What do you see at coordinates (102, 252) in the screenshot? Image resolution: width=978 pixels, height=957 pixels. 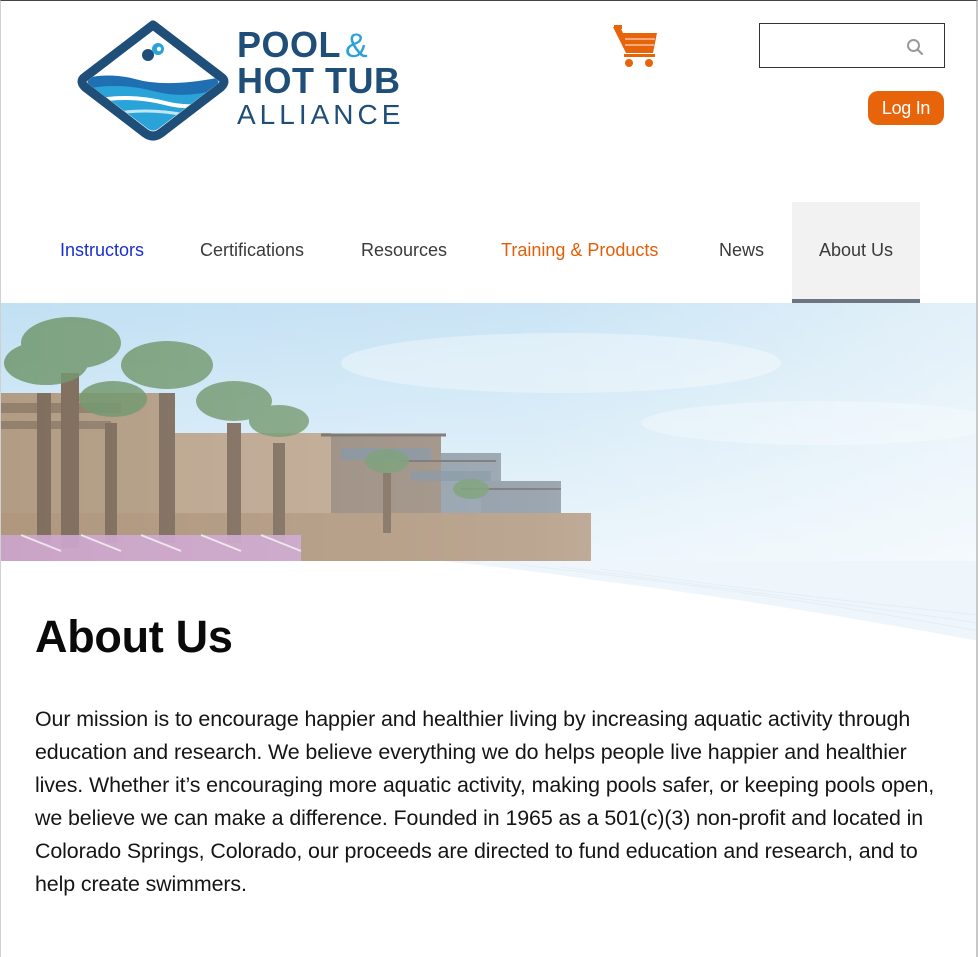 I see `nav-item-instructors: Instructors` at bounding box center [102, 252].